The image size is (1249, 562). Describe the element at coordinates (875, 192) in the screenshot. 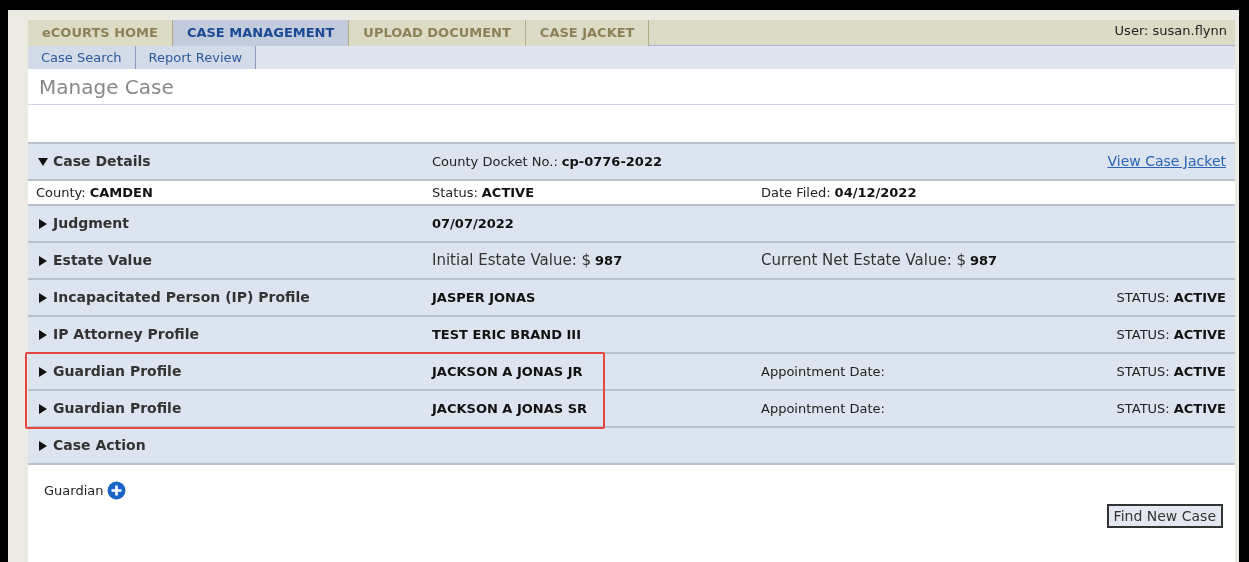

I see `field-value: 04/12/2022` at that location.